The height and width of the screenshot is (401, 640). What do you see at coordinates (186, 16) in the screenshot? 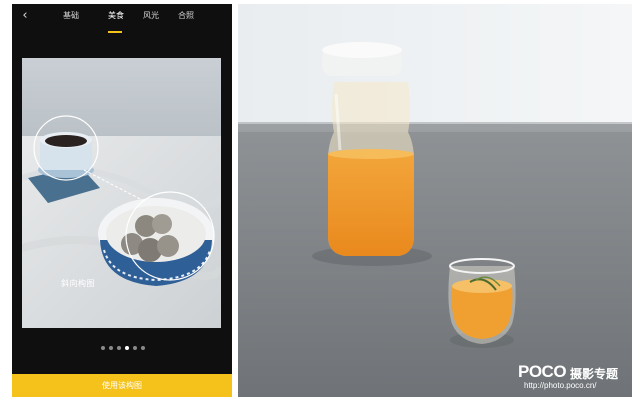
I see `tab-group-photo: 合照` at bounding box center [186, 16].